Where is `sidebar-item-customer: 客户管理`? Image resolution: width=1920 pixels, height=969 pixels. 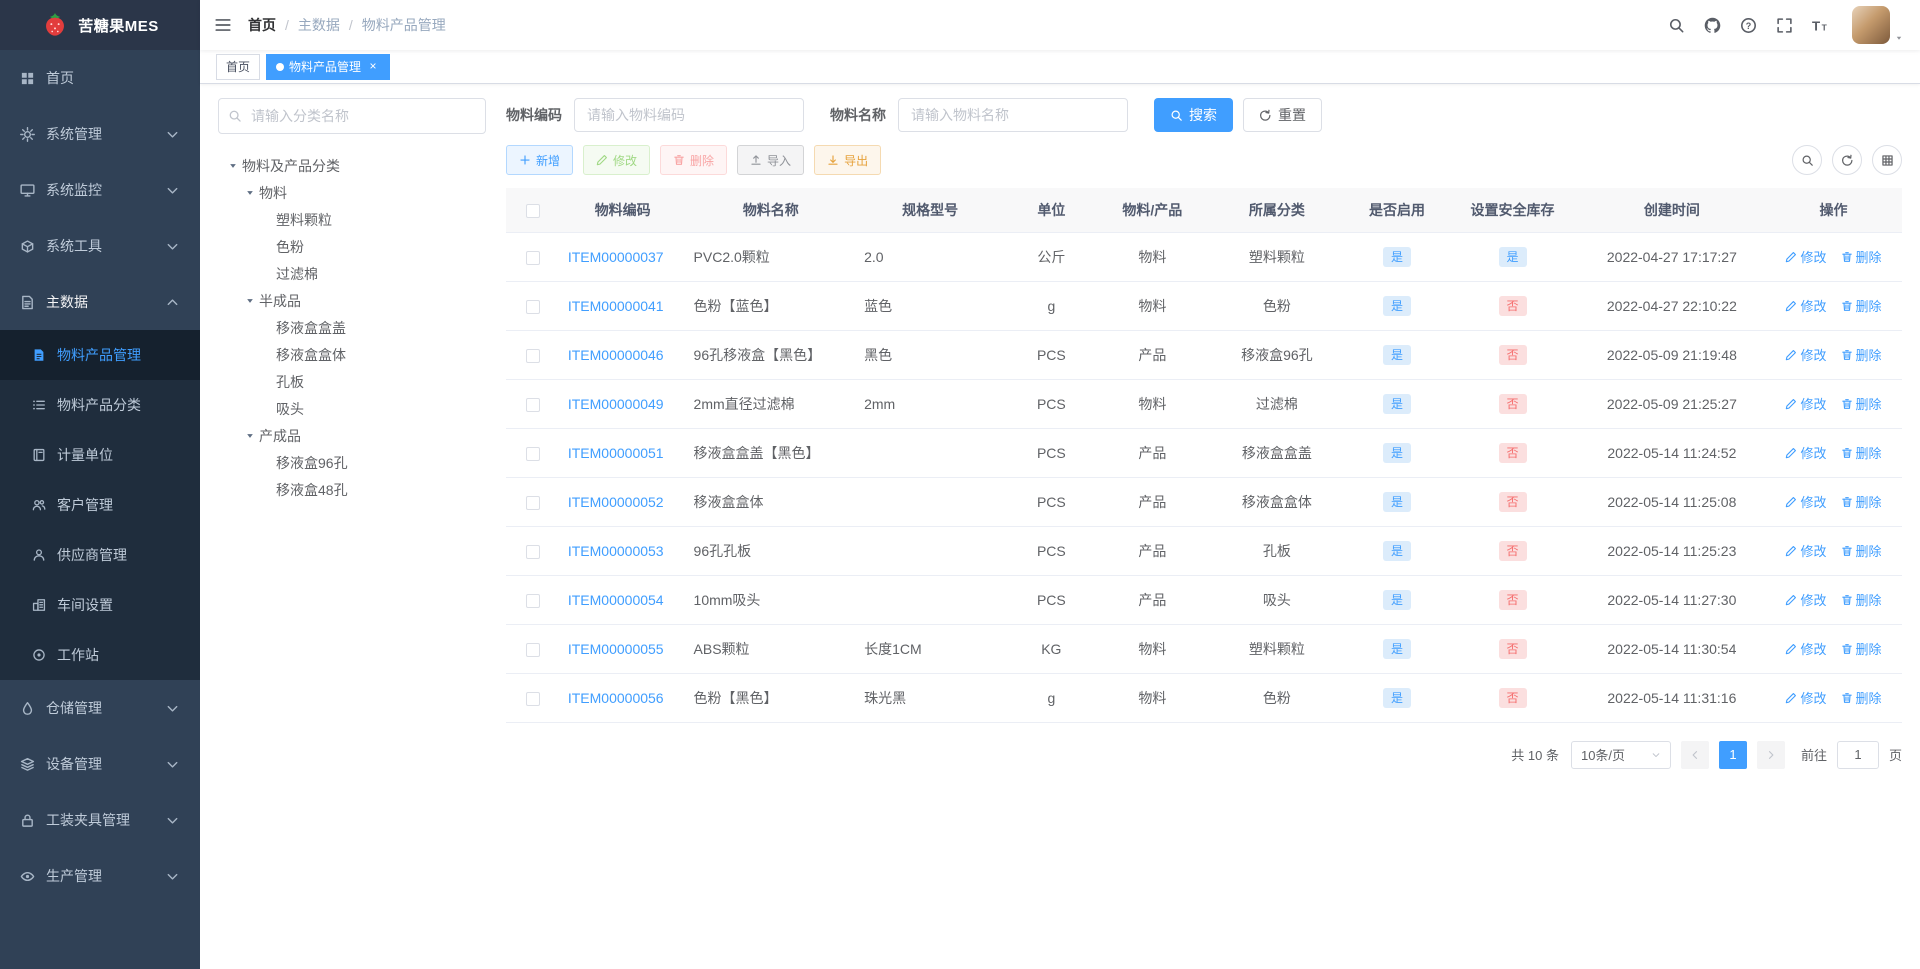
sidebar-item-customer: 客户管理 is located at coordinates (100, 505).